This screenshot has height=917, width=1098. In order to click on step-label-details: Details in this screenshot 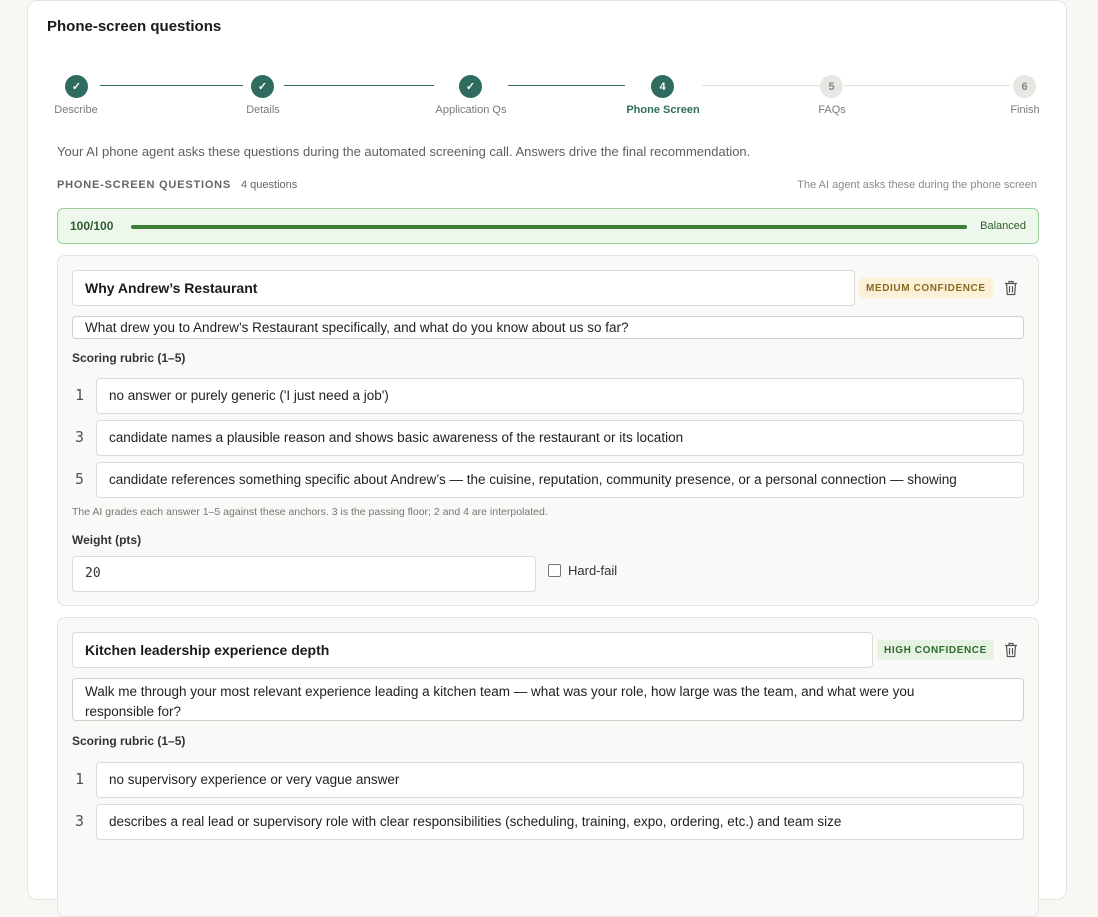, I will do `click(263, 110)`.